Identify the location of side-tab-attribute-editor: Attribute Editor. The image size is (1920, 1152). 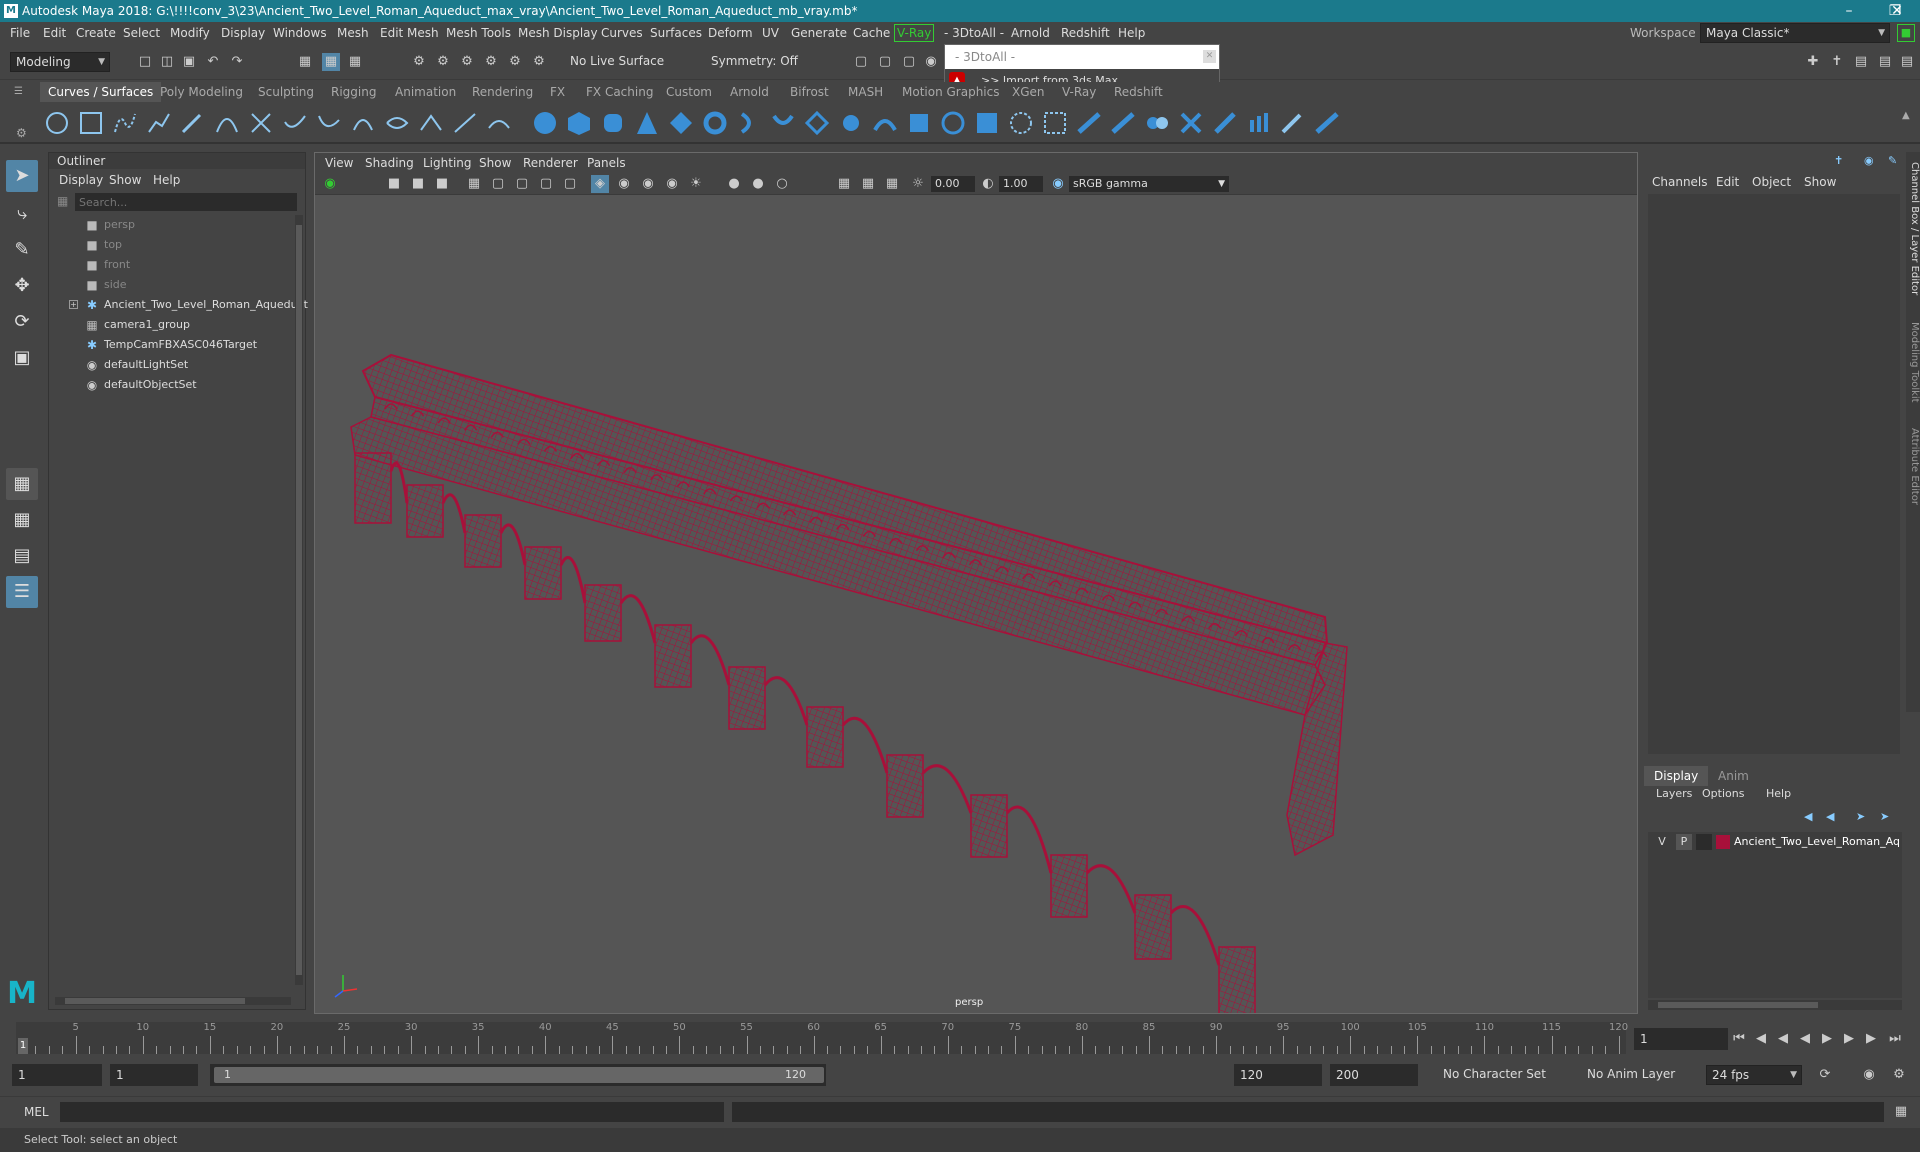
(1913, 466).